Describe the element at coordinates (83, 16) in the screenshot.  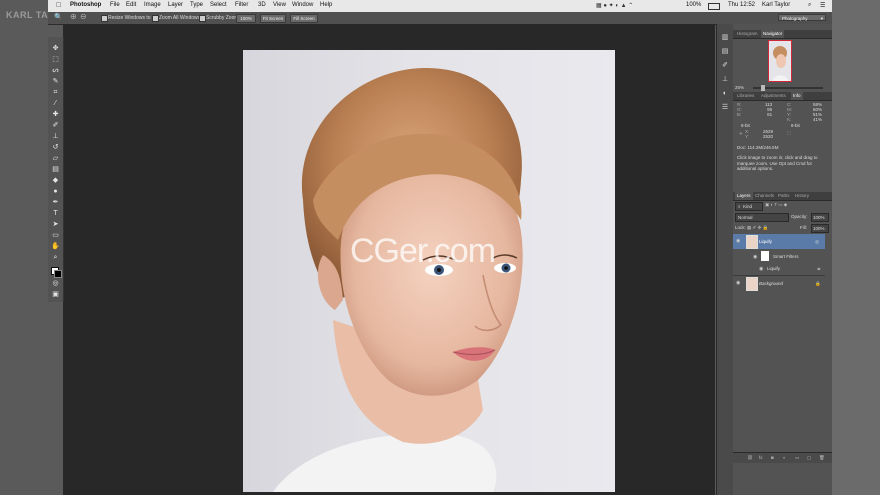
I see `zoom-out-icon: ⊖` at that location.